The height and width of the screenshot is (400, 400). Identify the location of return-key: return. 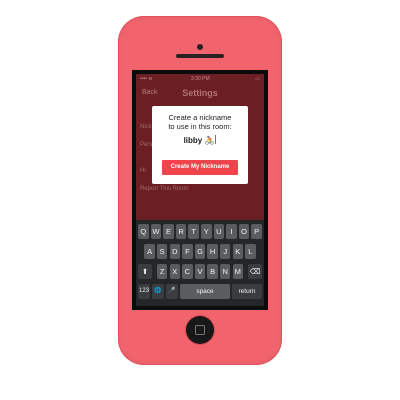
(247, 291).